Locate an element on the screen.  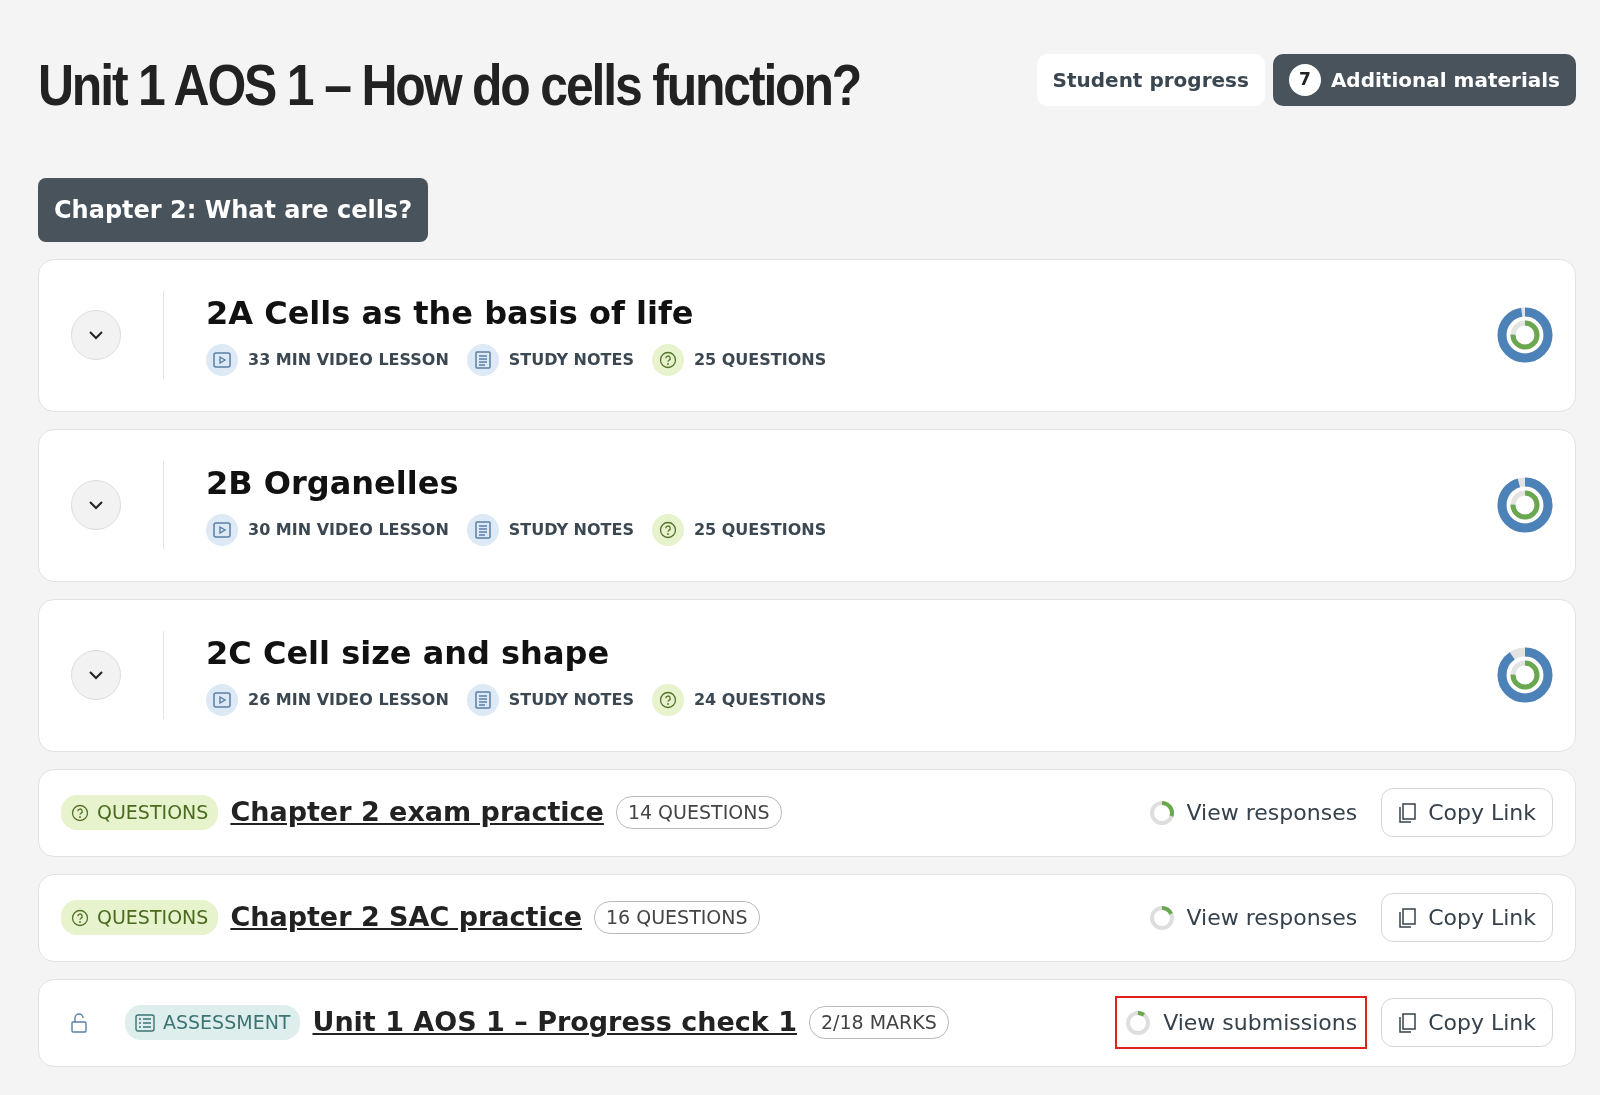
activity-link: Chapter 2 exam practice is located at coordinates (417, 812).